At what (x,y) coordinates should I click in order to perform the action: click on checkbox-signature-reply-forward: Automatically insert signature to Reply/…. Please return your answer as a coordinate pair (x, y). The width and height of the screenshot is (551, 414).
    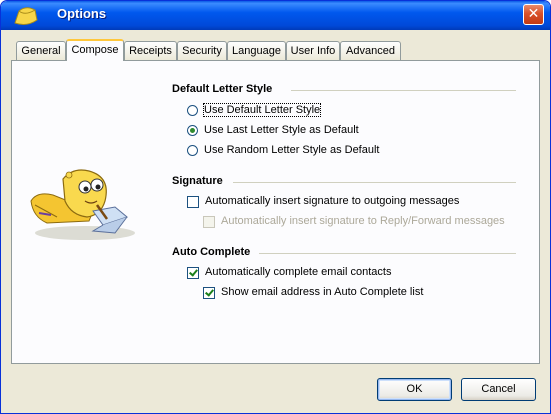
    Looking at the image, I should click on (354, 221).